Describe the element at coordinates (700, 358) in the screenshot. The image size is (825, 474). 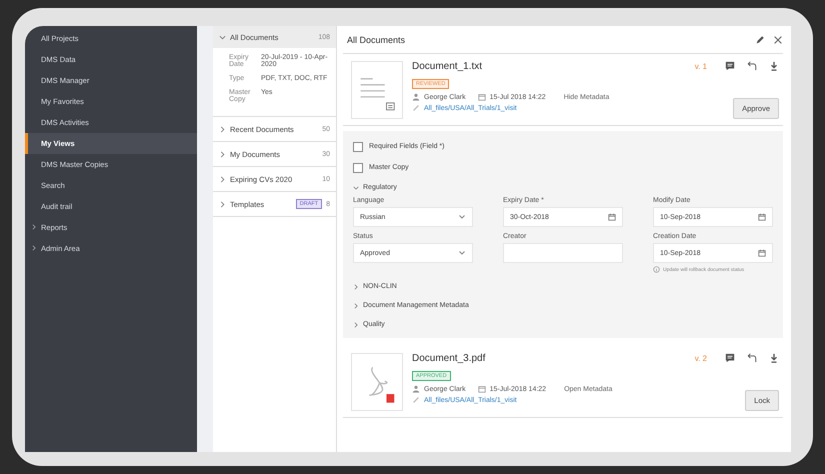
I see `version-label: v. 2` at that location.